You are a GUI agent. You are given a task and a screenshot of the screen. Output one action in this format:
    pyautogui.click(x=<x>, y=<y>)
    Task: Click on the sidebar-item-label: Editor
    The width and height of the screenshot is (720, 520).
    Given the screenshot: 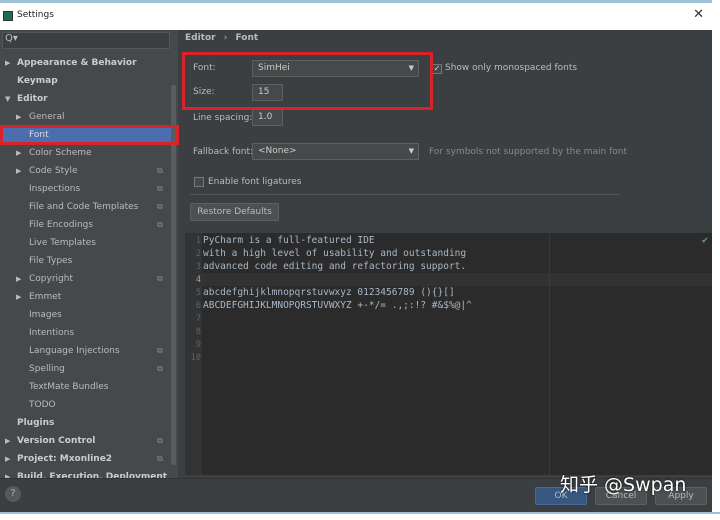 What is the action you would take?
    pyautogui.click(x=32, y=99)
    